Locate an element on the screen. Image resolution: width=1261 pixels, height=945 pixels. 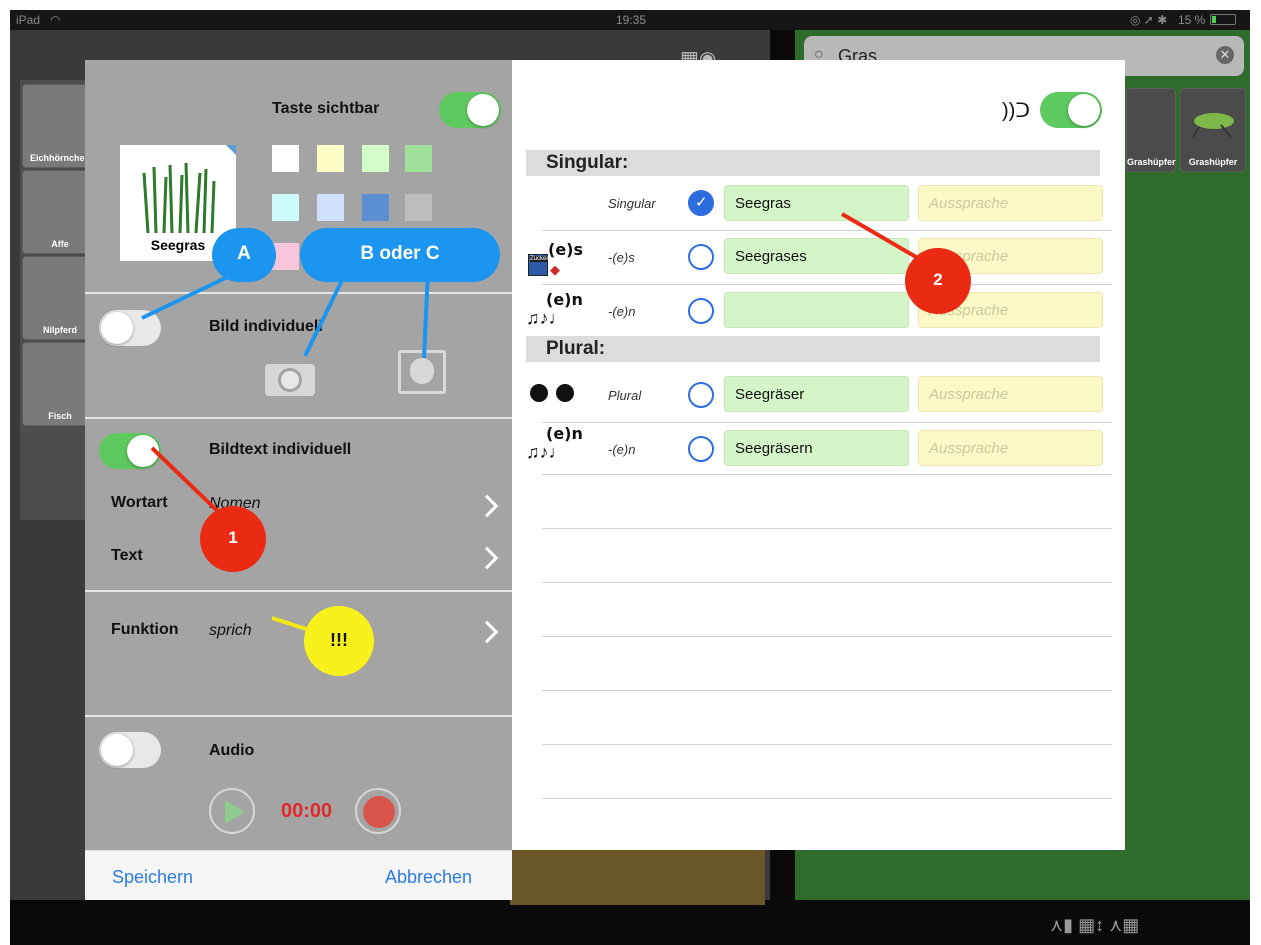
annotation-1: 1 is located at coordinates (233, 539).